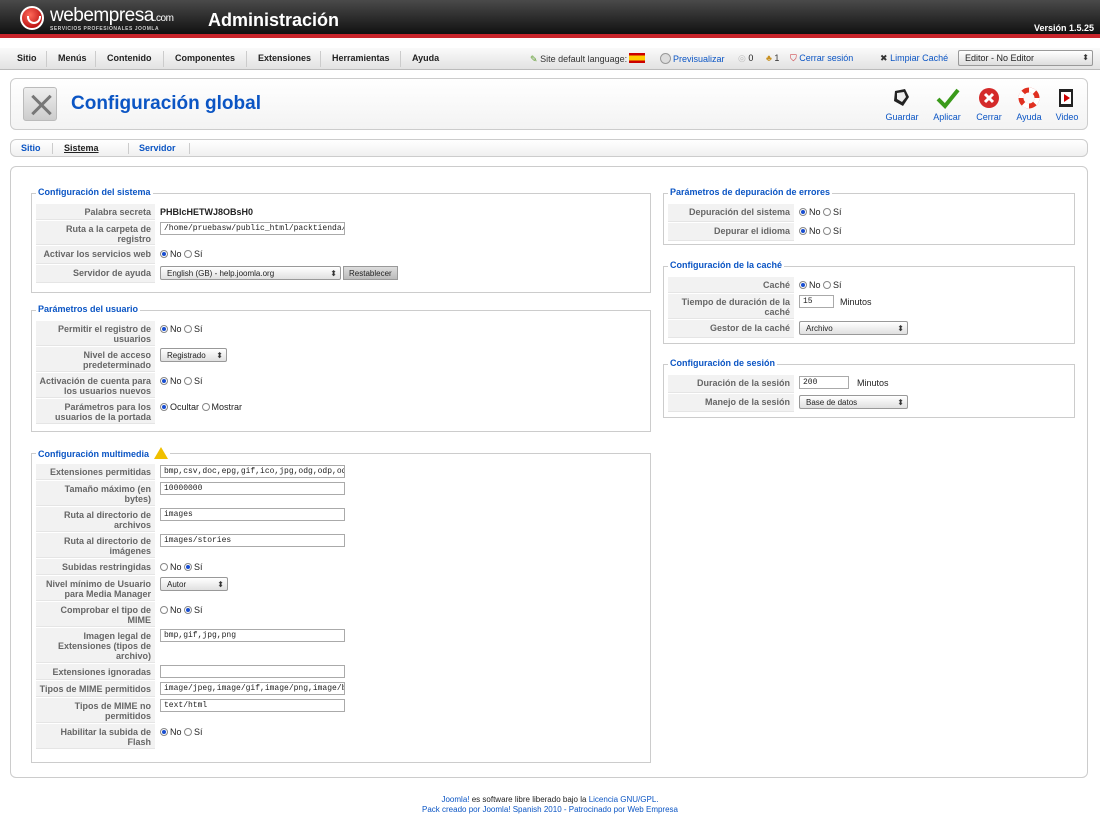 Image resolution: width=1100 pixels, height=820 pixels. Describe the element at coordinates (731, 384) in the screenshot. I see `session-lifetime-label: Duración de la sesión` at that location.